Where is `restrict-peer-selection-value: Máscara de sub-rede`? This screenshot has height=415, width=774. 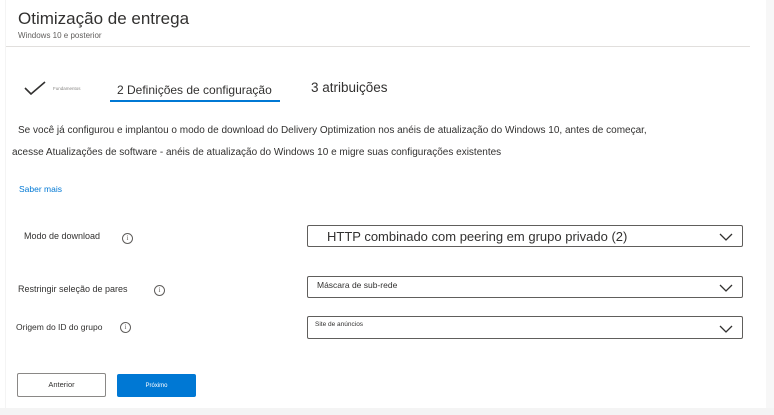 restrict-peer-selection-value: Máscara de sub-rede is located at coordinates (357, 285).